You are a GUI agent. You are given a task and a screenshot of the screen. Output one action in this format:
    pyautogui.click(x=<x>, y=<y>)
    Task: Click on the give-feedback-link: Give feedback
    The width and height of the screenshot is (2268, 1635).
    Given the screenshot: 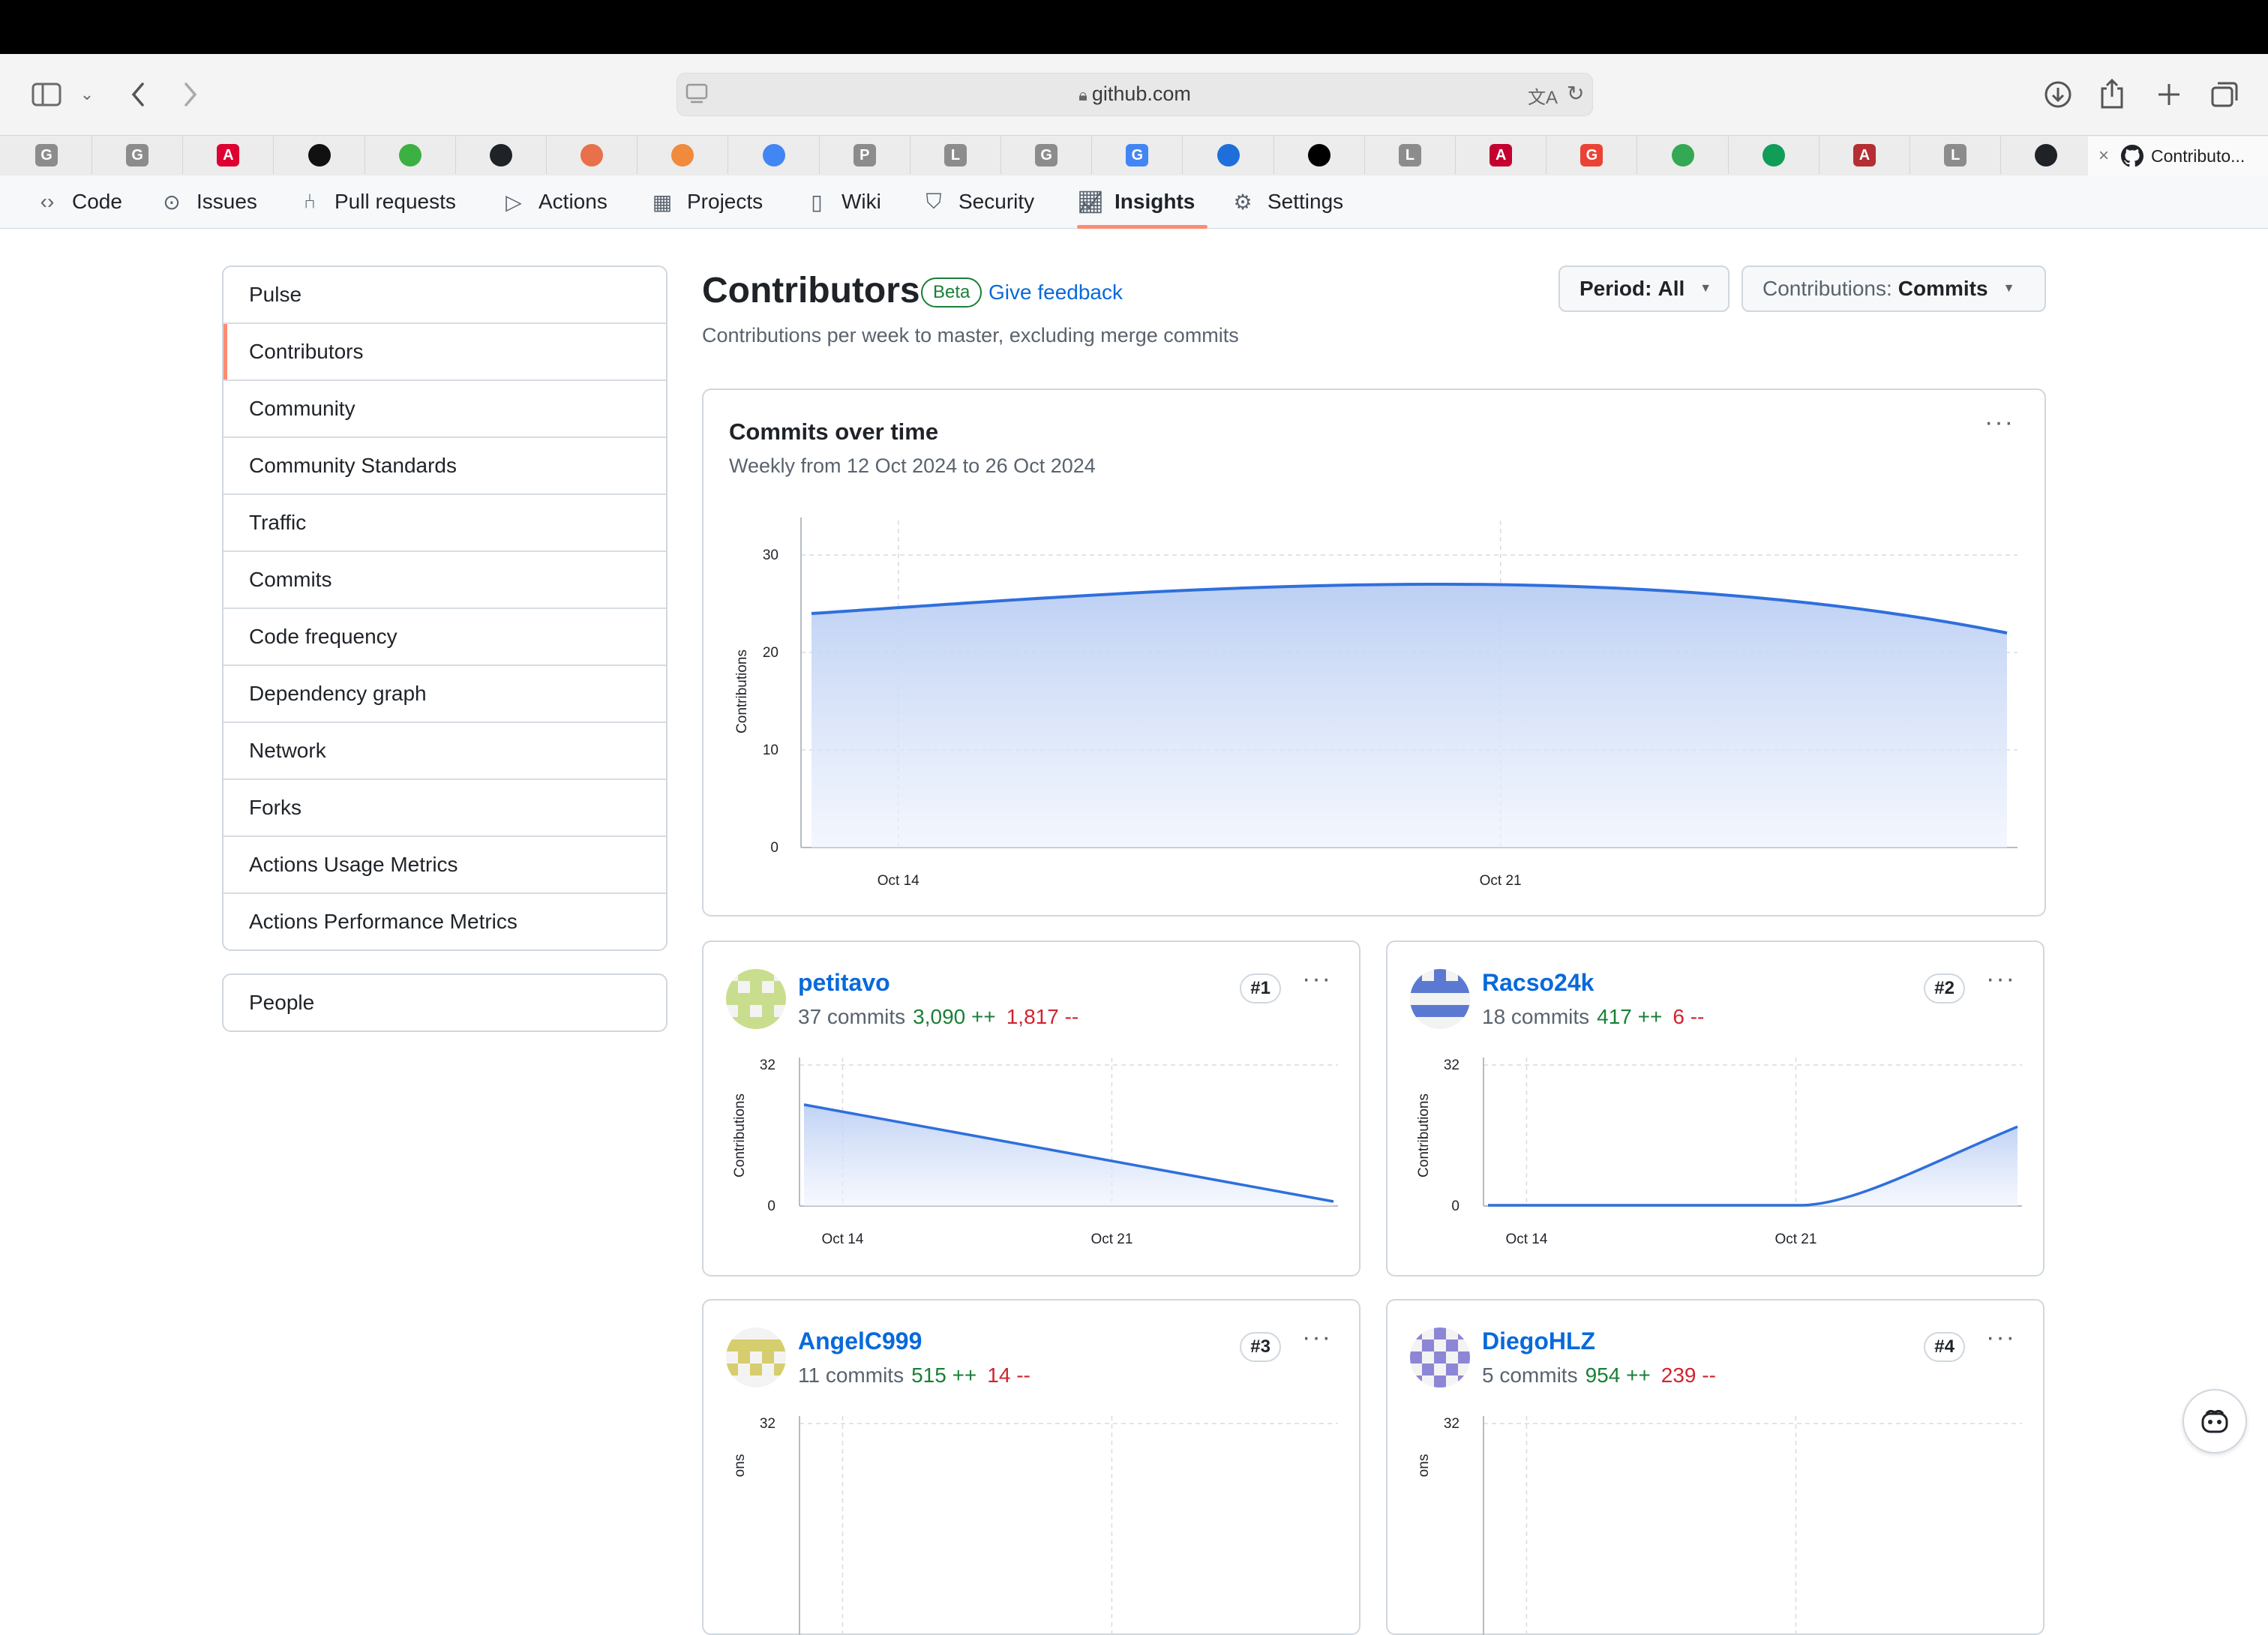 What is the action you would take?
    pyautogui.click(x=1055, y=292)
    